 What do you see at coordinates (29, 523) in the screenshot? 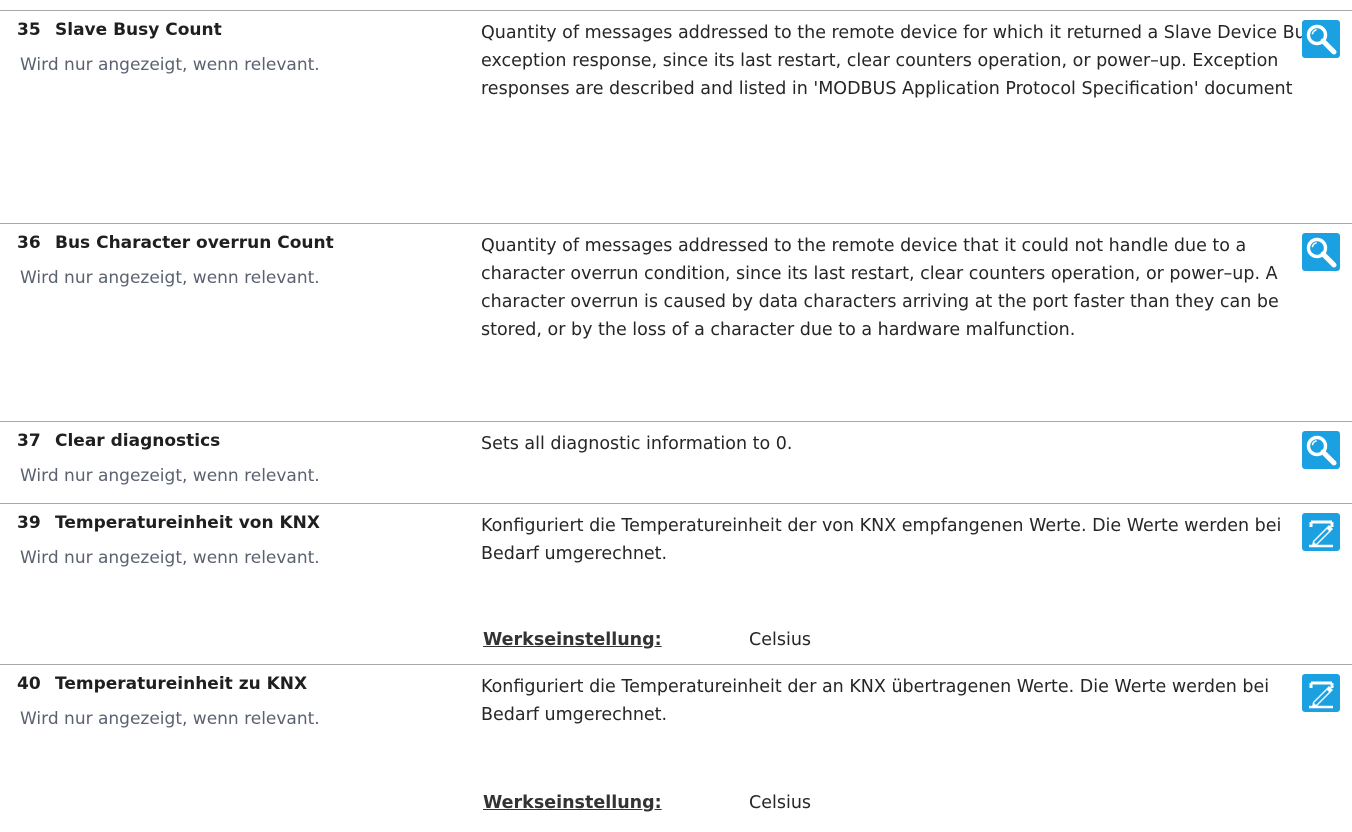
I see `parameter-number: 39` at bounding box center [29, 523].